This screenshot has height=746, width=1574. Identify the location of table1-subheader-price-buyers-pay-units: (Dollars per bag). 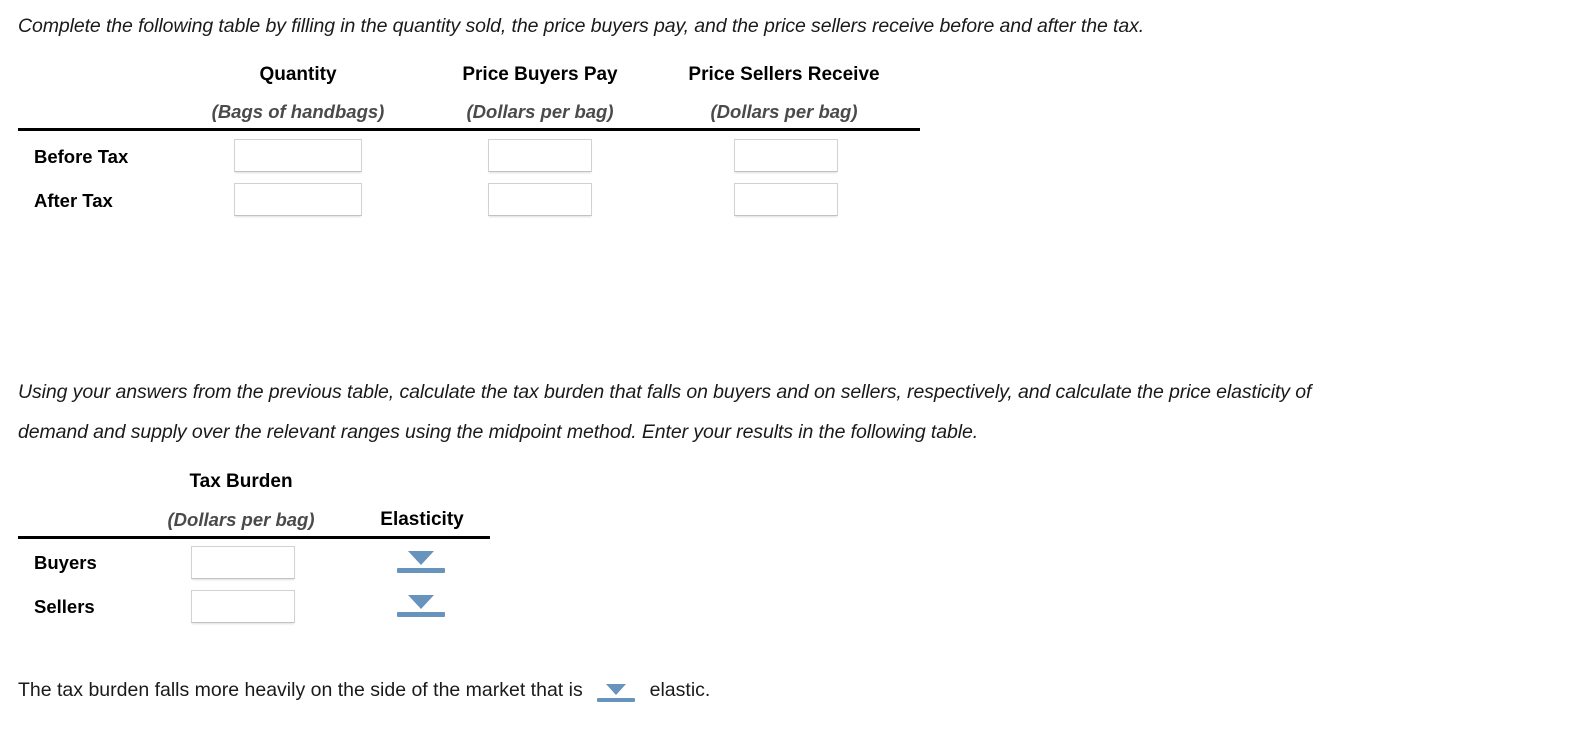
(540, 111).